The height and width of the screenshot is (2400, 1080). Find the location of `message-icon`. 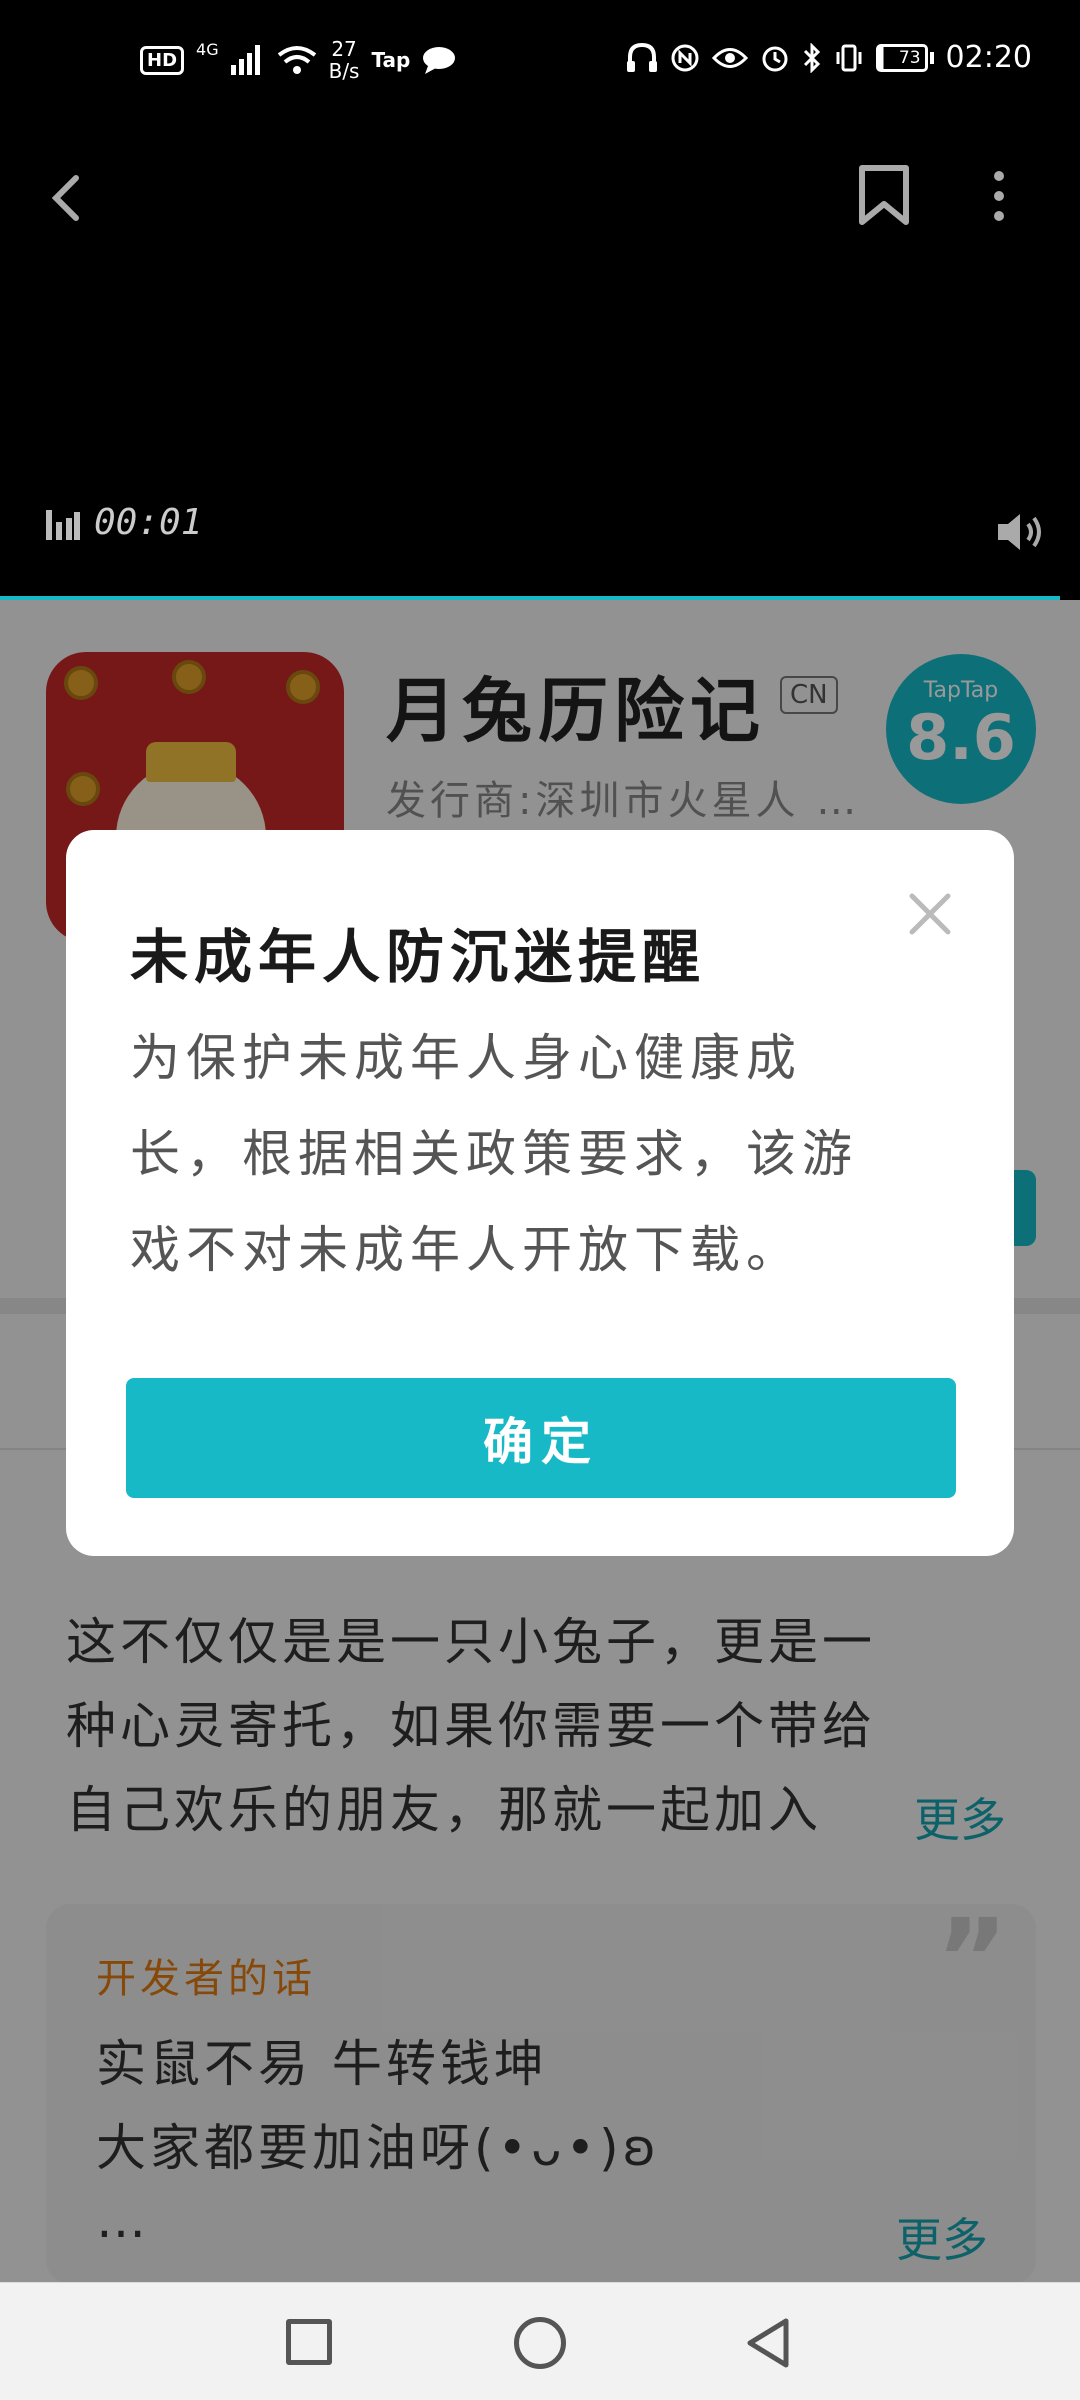

message-icon is located at coordinates (439, 60).